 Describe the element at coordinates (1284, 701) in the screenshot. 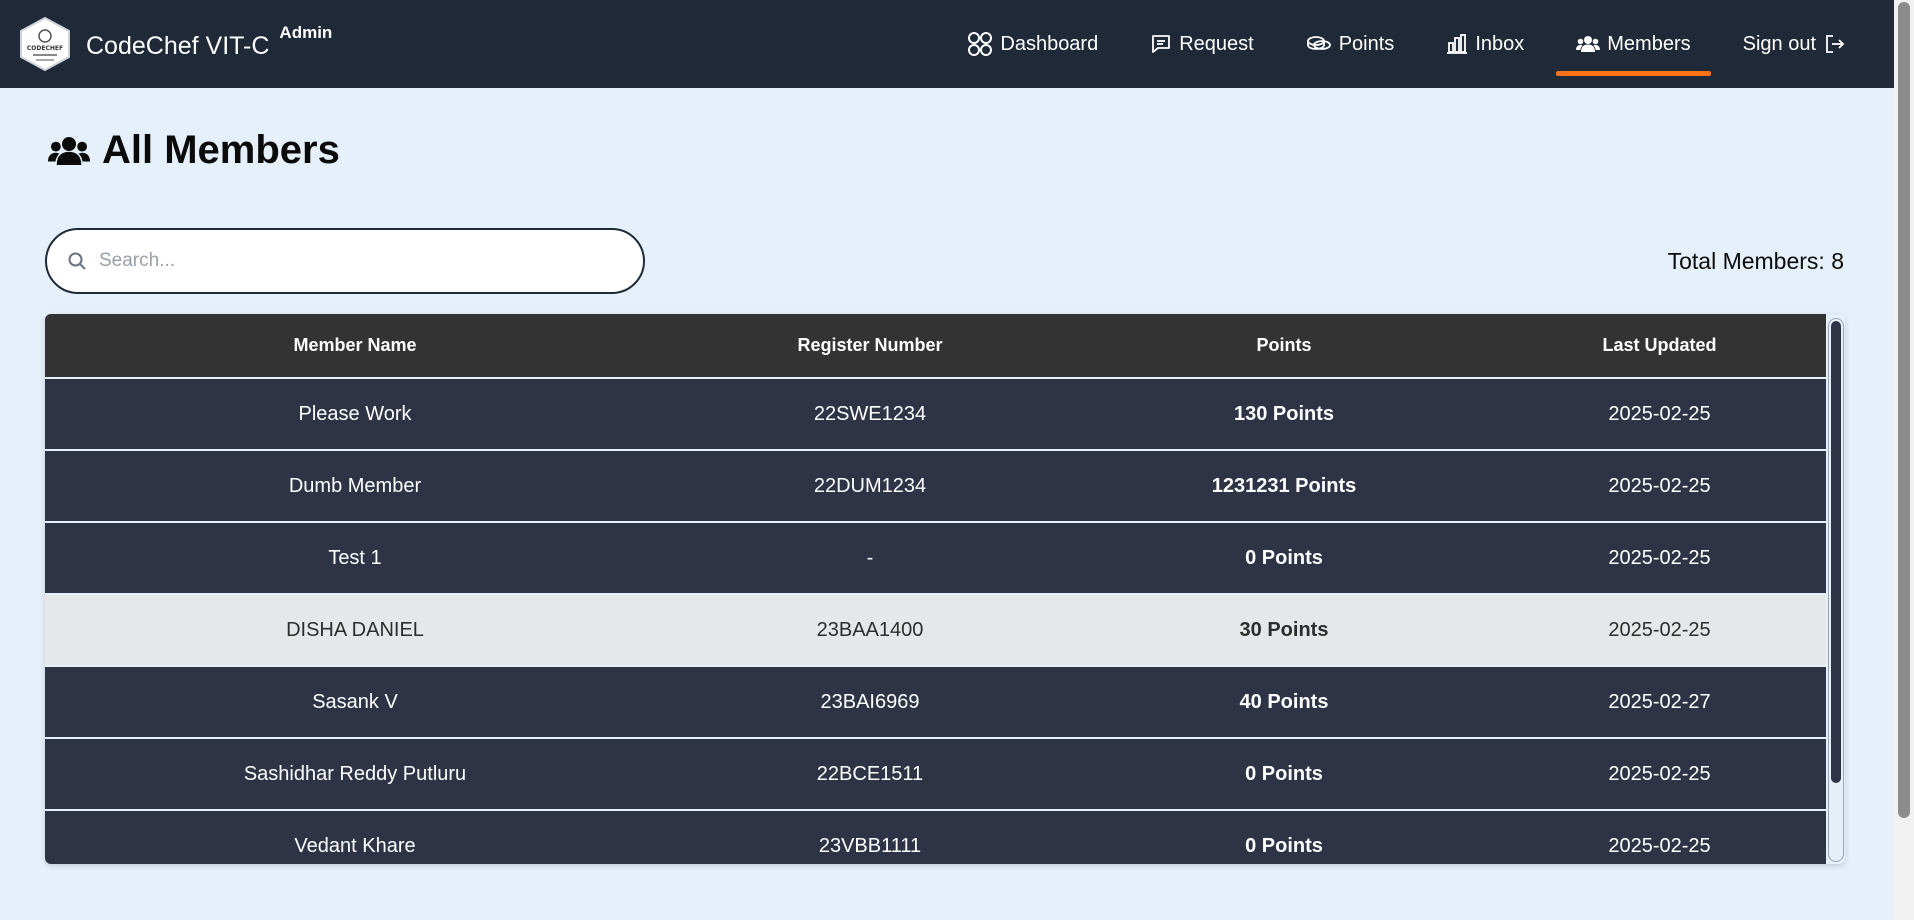

I see `member-points: 40 Points` at that location.